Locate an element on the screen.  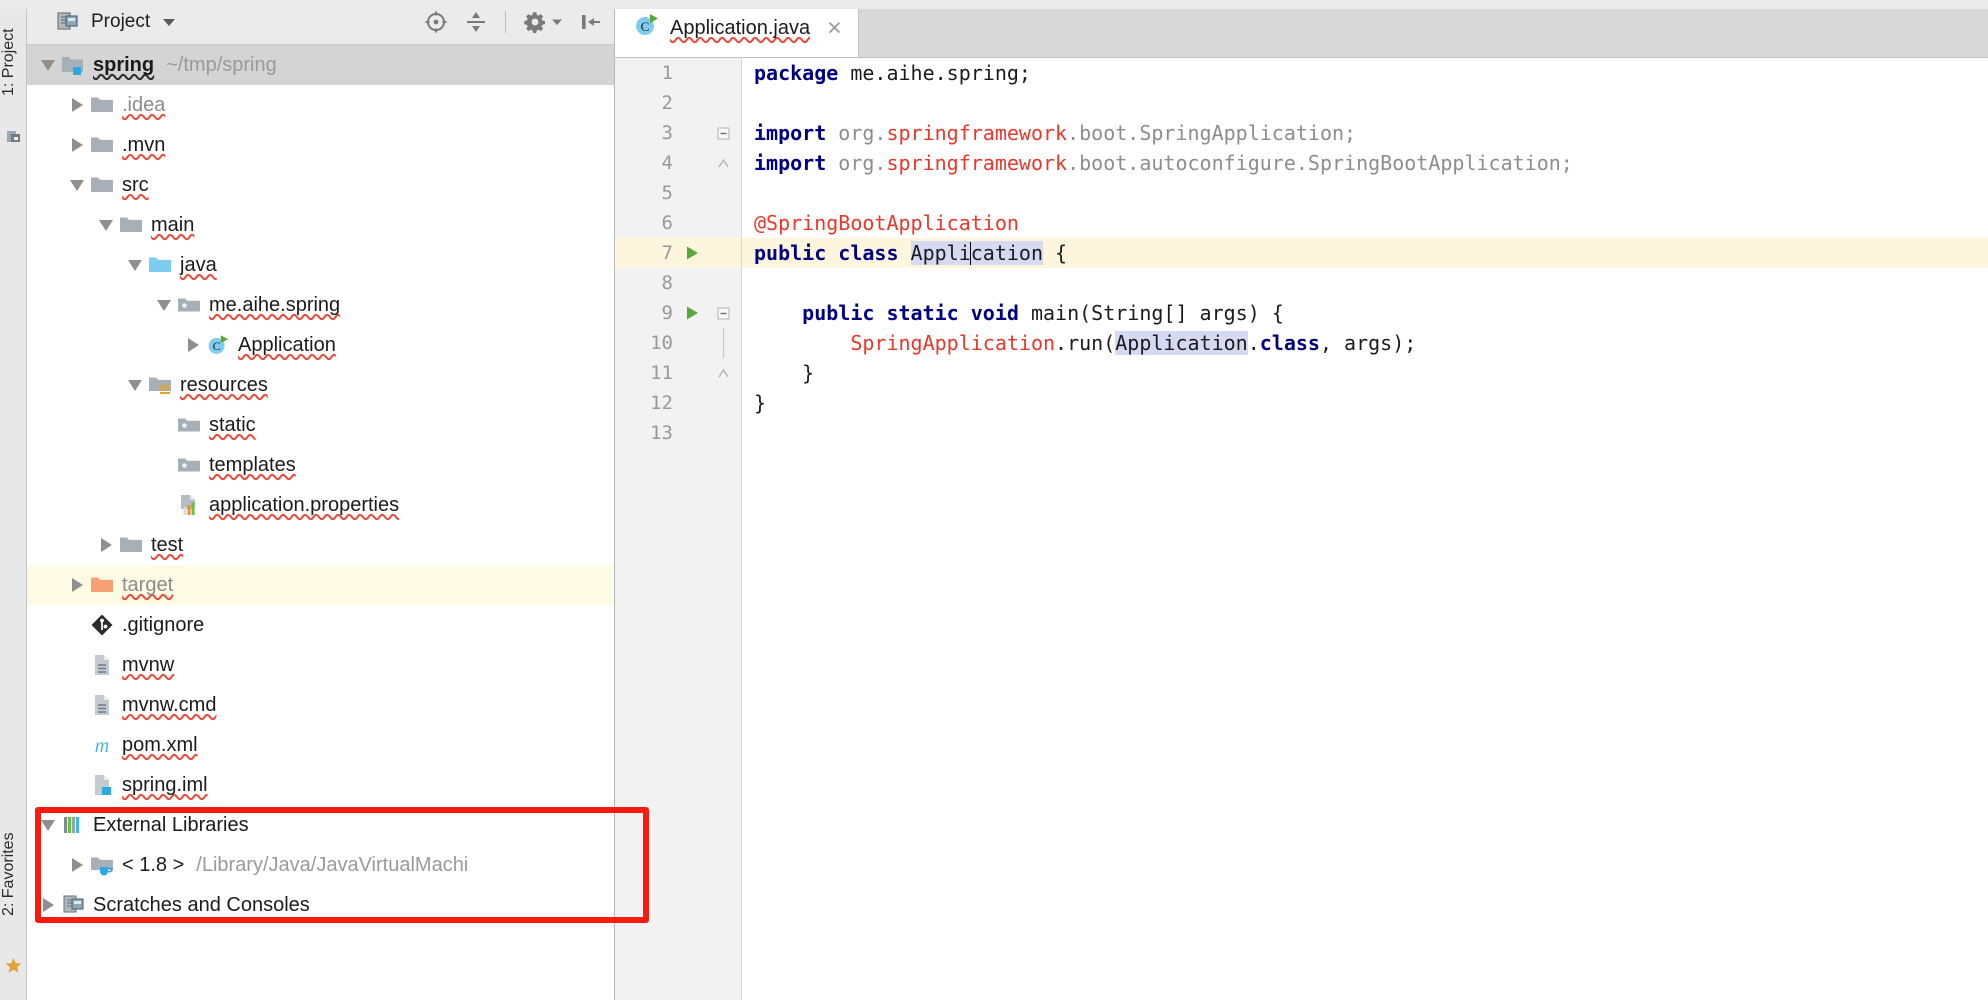
tree-row-mvnw-cmd: mvnw.cmd is located at coordinates (320, 705).